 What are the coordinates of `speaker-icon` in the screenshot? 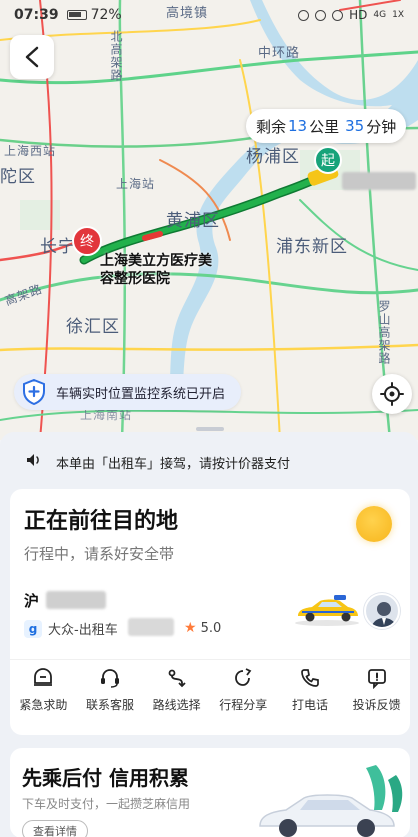 It's located at (34, 462).